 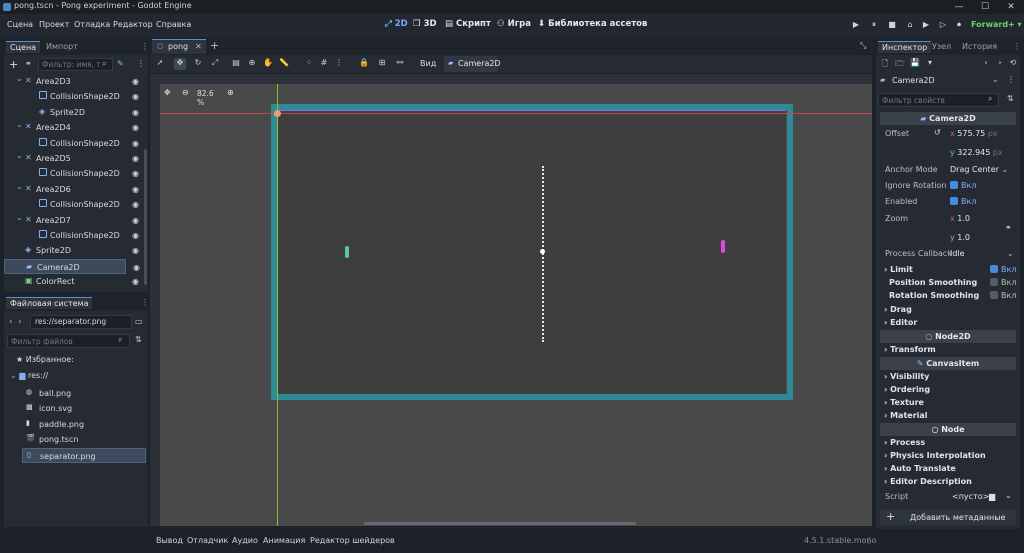 I want to click on ignore-rotation-checkbox: Вкл, so click(x=963, y=189).